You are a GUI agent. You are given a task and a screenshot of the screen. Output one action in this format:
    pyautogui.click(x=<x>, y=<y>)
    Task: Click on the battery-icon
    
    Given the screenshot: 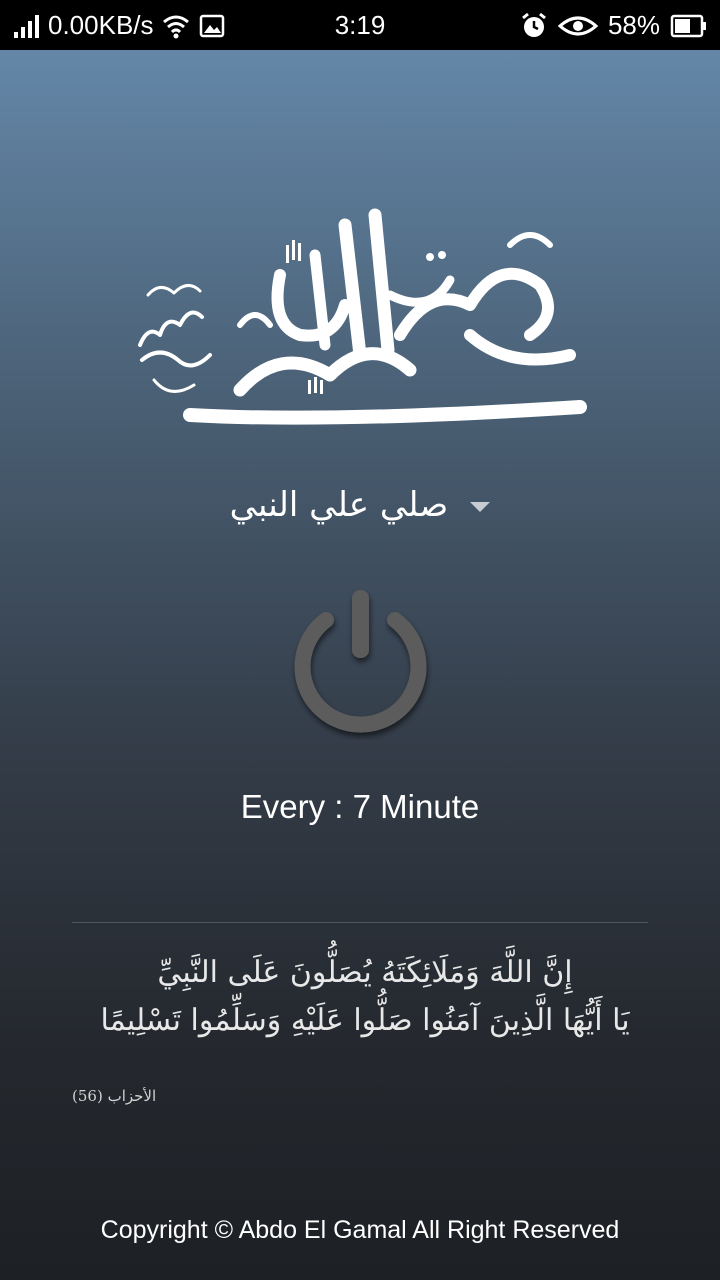 What is the action you would take?
    pyautogui.click(x=688, y=25)
    